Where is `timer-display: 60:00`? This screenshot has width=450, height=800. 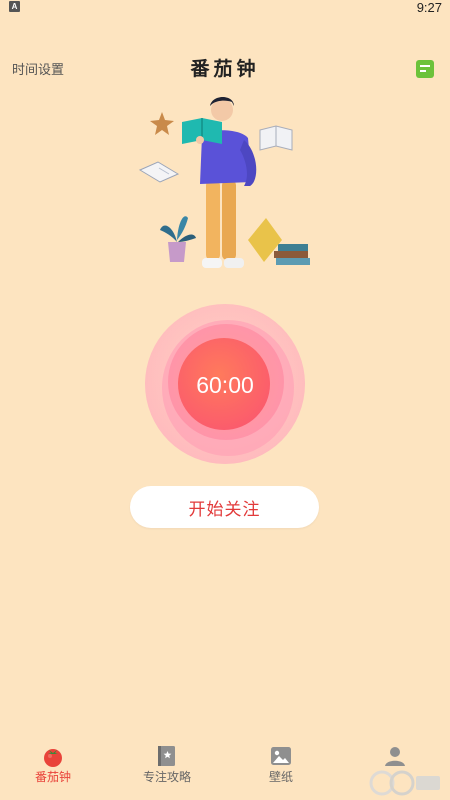 timer-display: 60:00 is located at coordinates (225, 385).